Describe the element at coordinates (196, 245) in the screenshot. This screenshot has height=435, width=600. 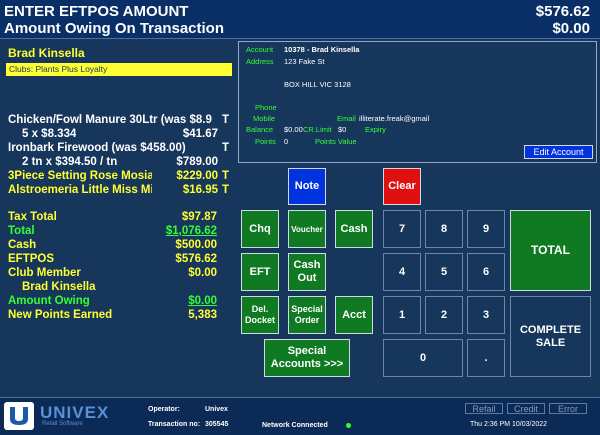
I see `totals-value: $500.00` at that location.